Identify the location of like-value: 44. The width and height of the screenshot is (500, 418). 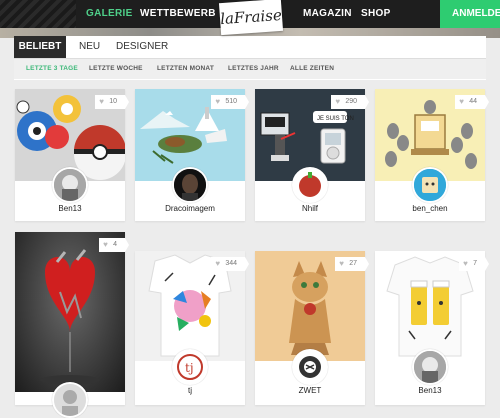
(473, 101).